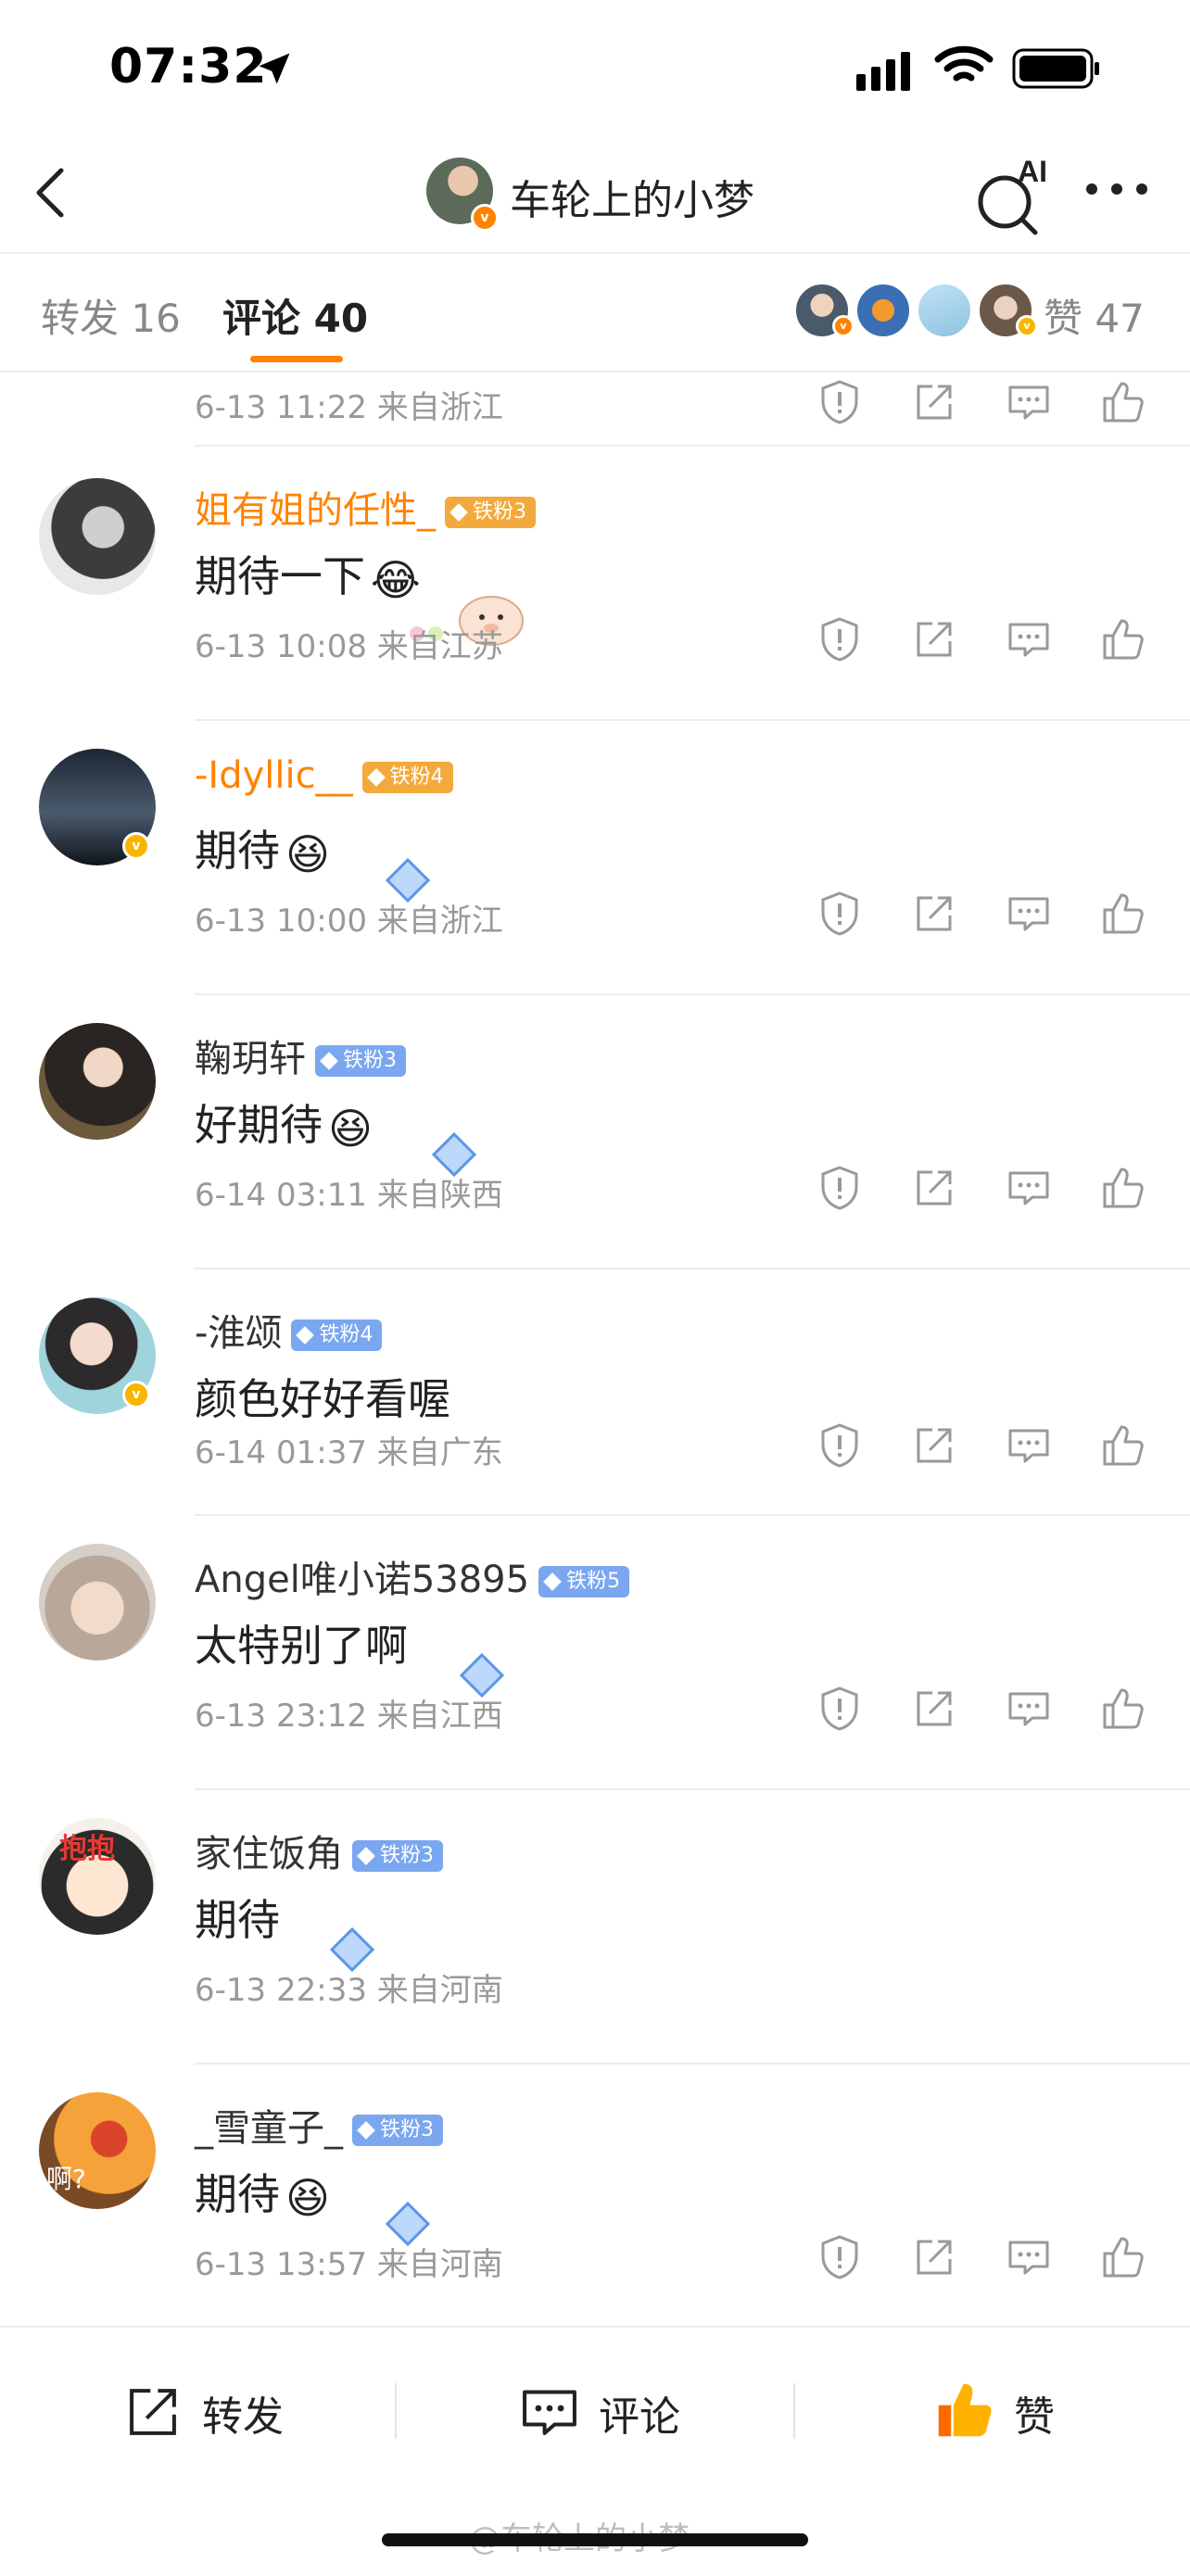 Image resolution: width=1190 pixels, height=2576 pixels. Describe the element at coordinates (1032, 171) in the screenshot. I see `ai-label: AI` at that location.